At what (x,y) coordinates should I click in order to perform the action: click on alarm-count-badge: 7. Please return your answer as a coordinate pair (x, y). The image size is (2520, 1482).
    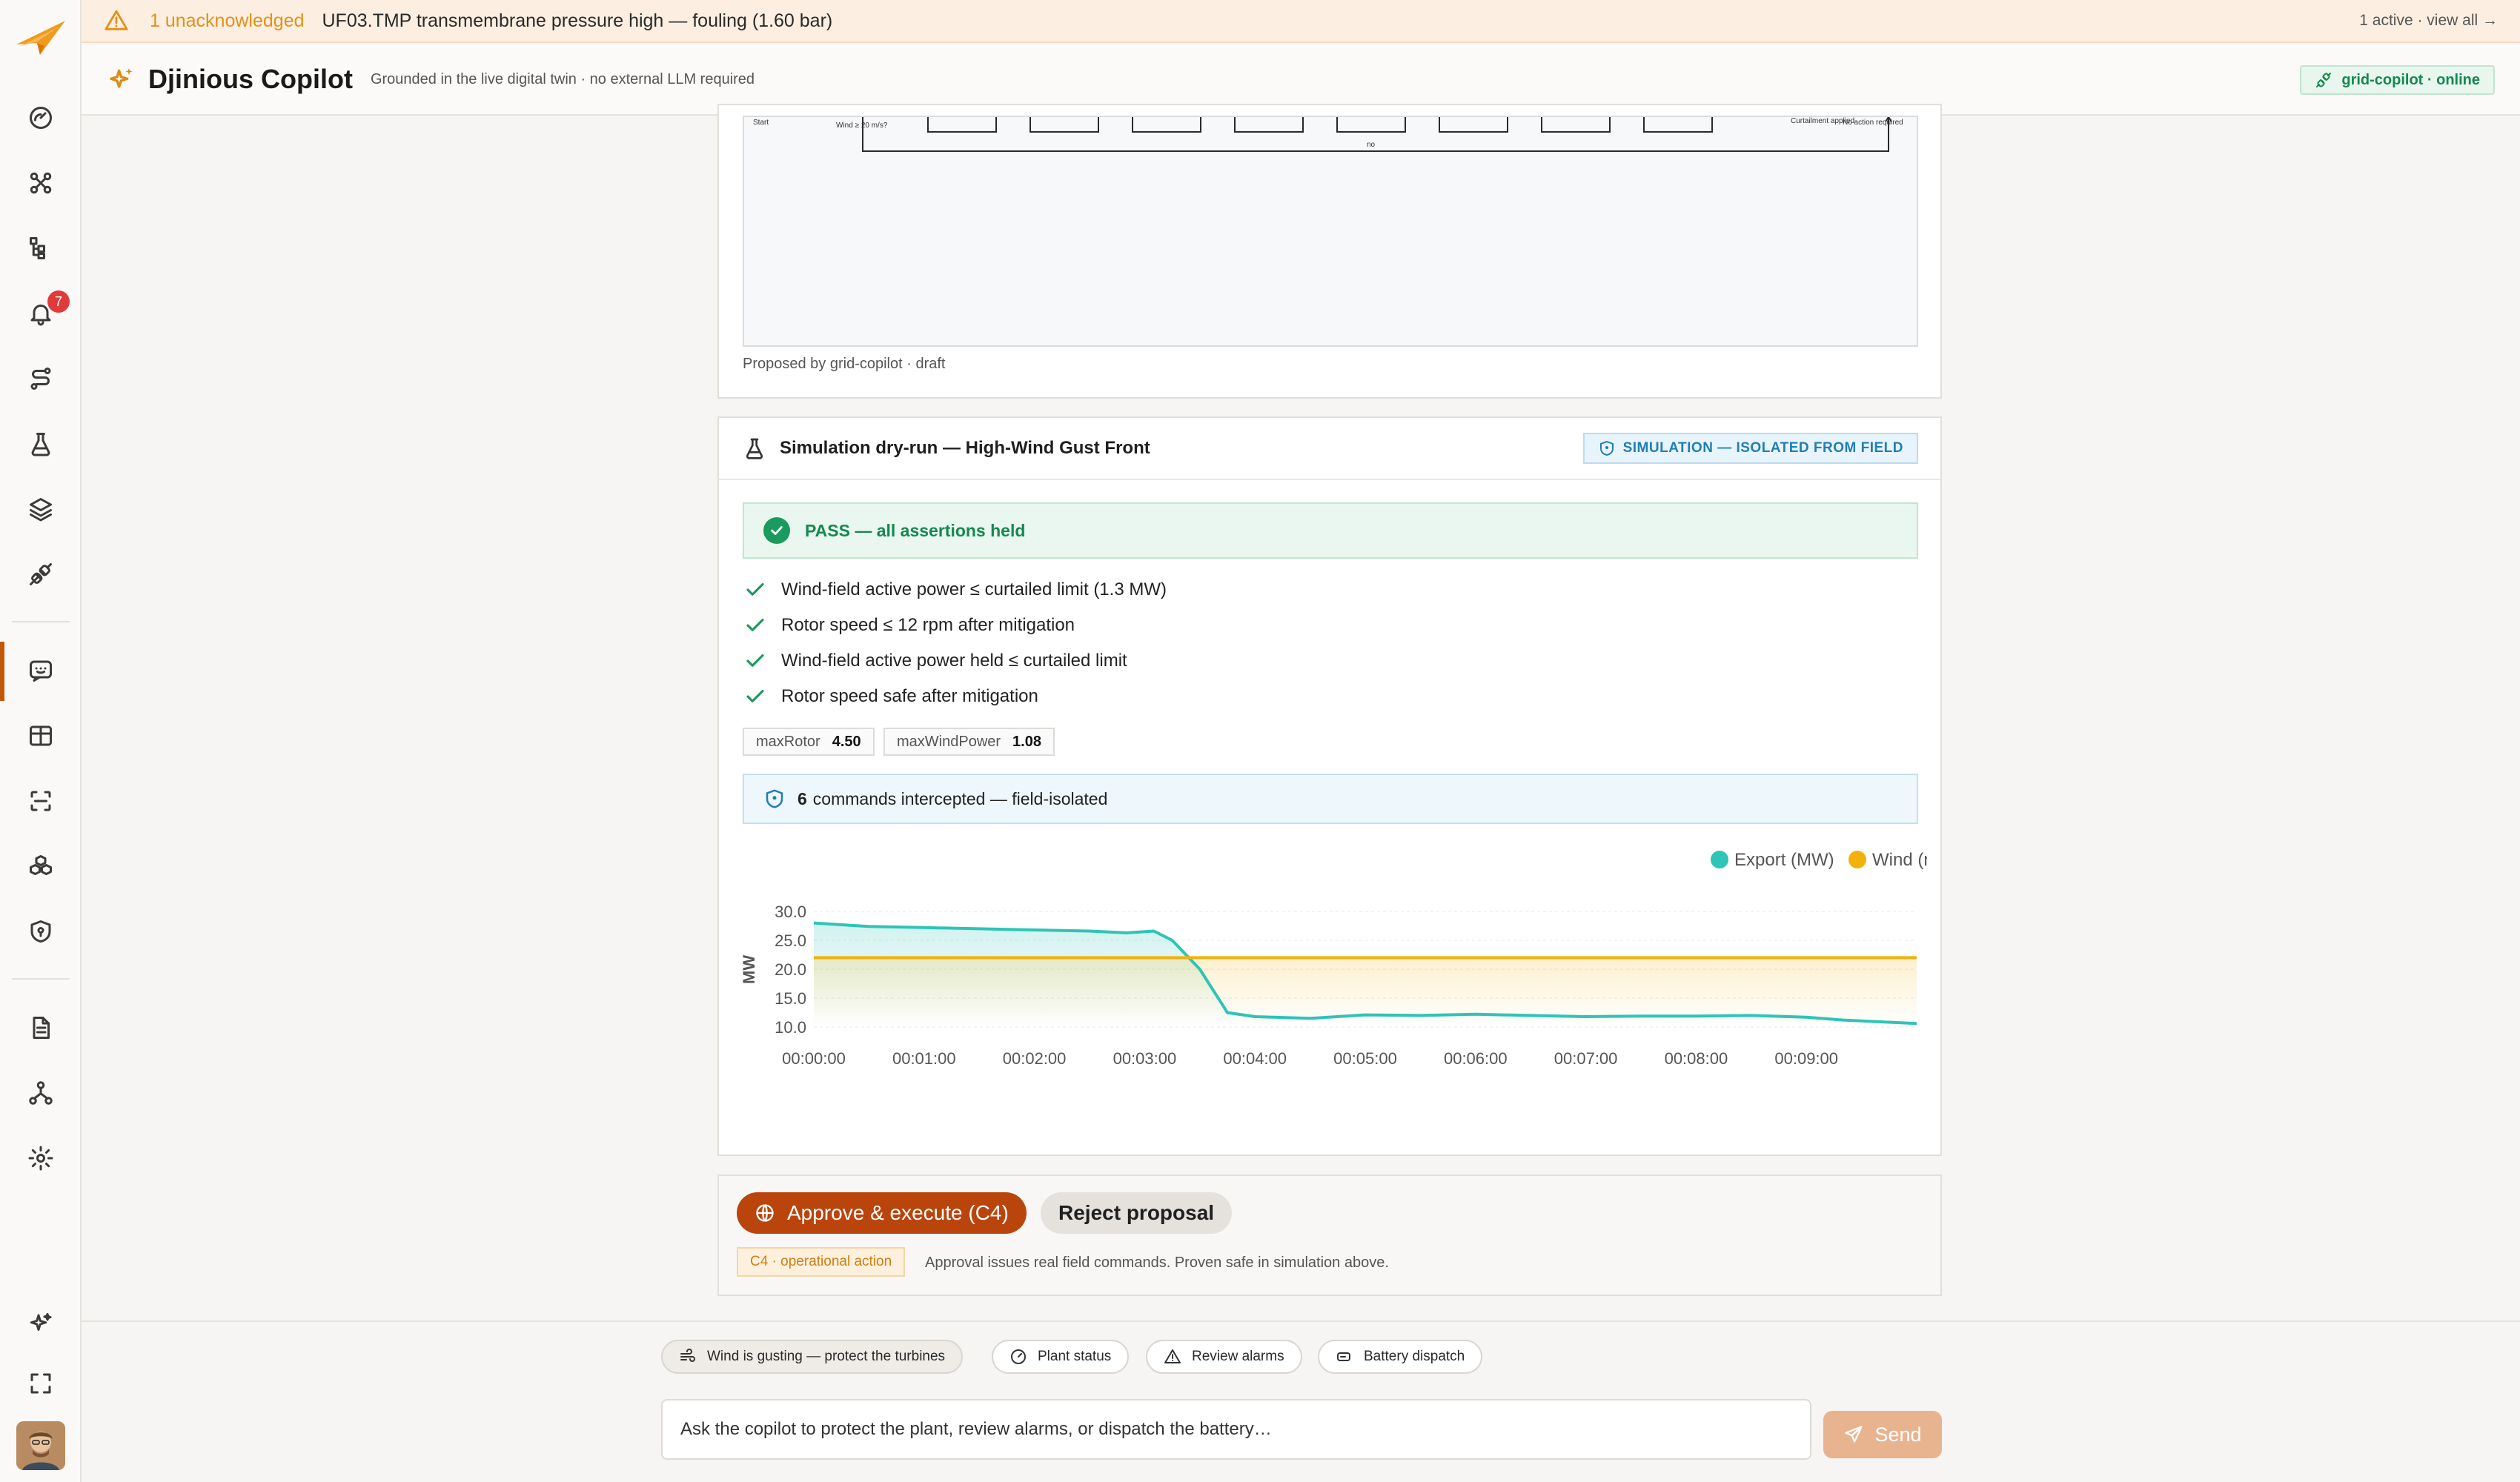
    Looking at the image, I should click on (59, 301).